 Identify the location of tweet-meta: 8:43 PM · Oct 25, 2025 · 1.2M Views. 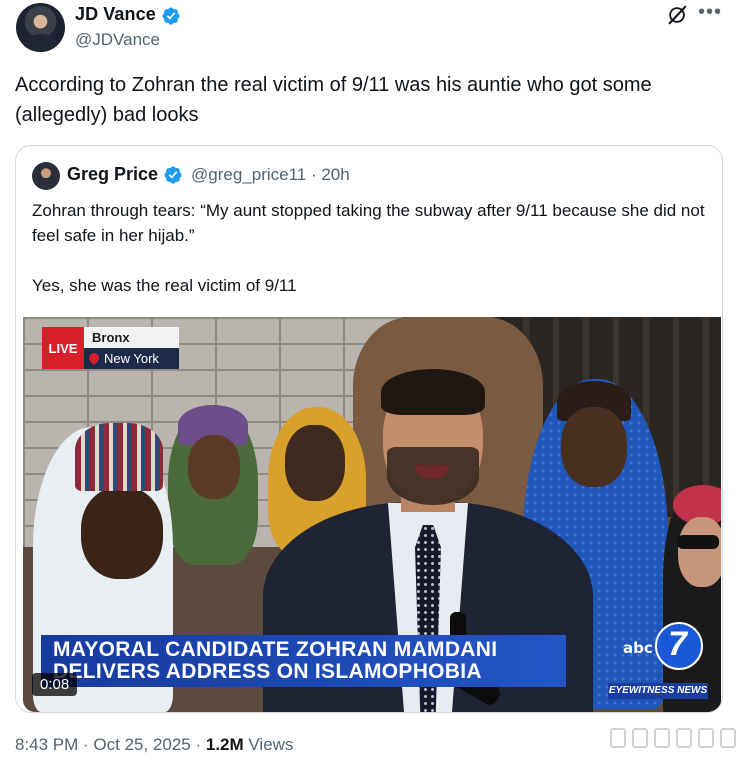
(154, 745).